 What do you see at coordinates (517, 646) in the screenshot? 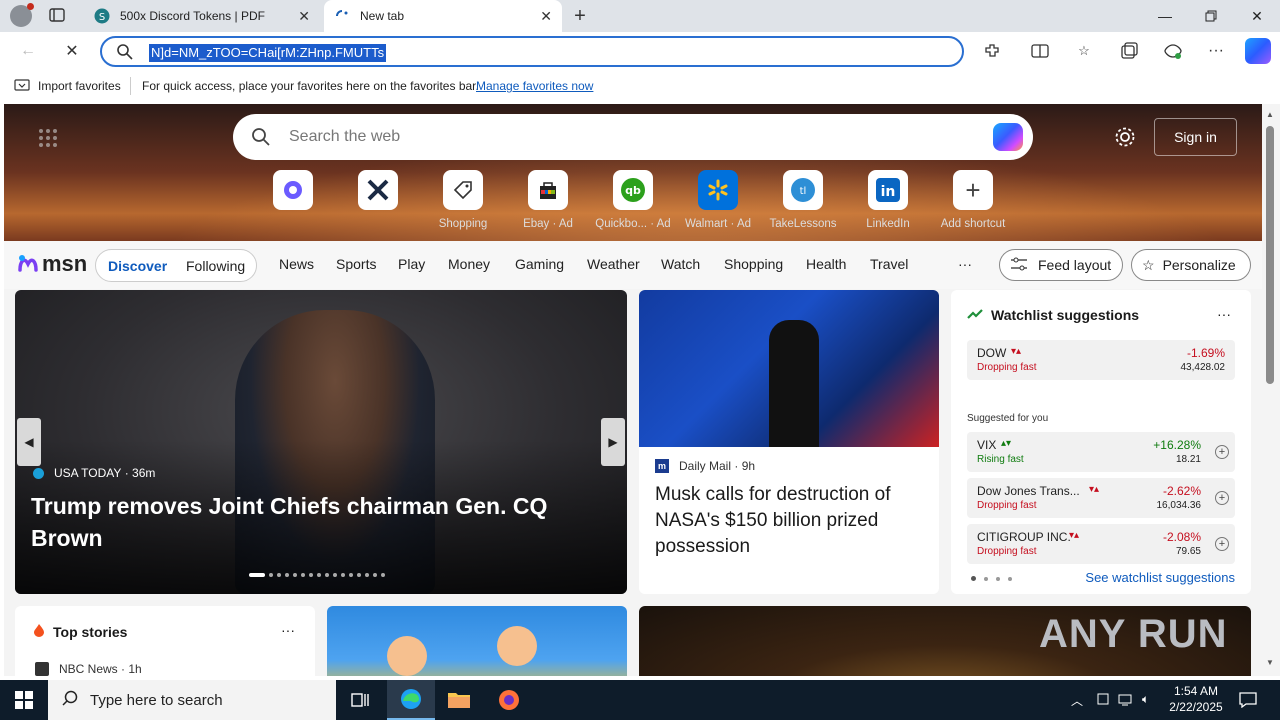
I see `cartoon-figure` at bounding box center [517, 646].